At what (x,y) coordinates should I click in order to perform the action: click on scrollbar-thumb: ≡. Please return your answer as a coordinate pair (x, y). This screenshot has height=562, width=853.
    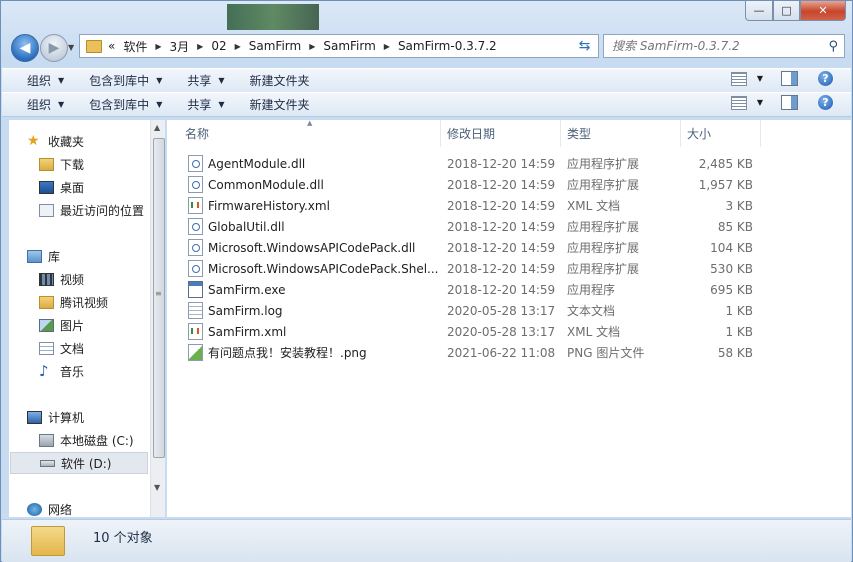
    Looking at the image, I should click on (159, 298).